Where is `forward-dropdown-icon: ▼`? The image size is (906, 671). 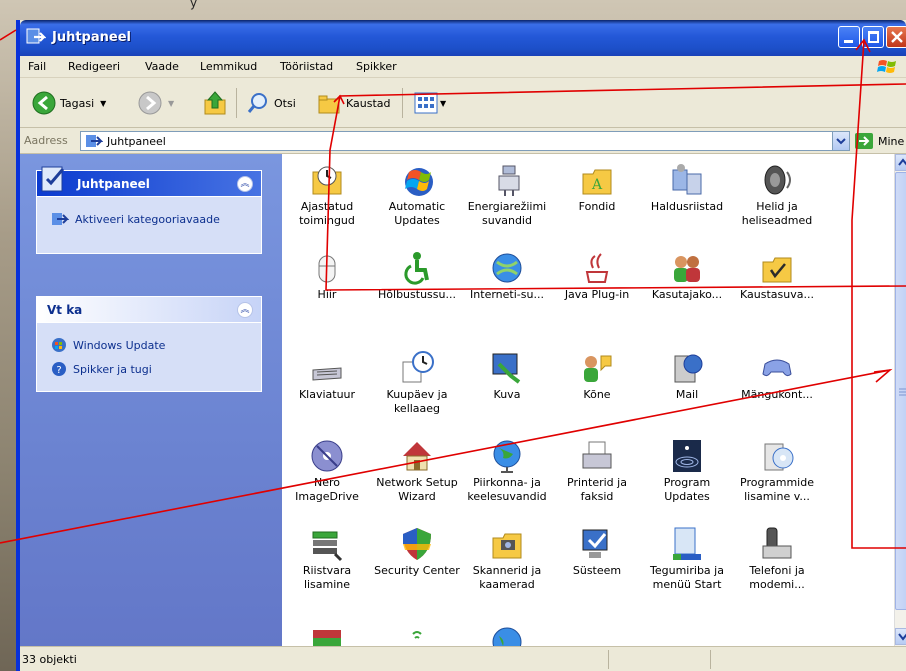 forward-dropdown-icon: ▼ is located at coordinates (171, 103).